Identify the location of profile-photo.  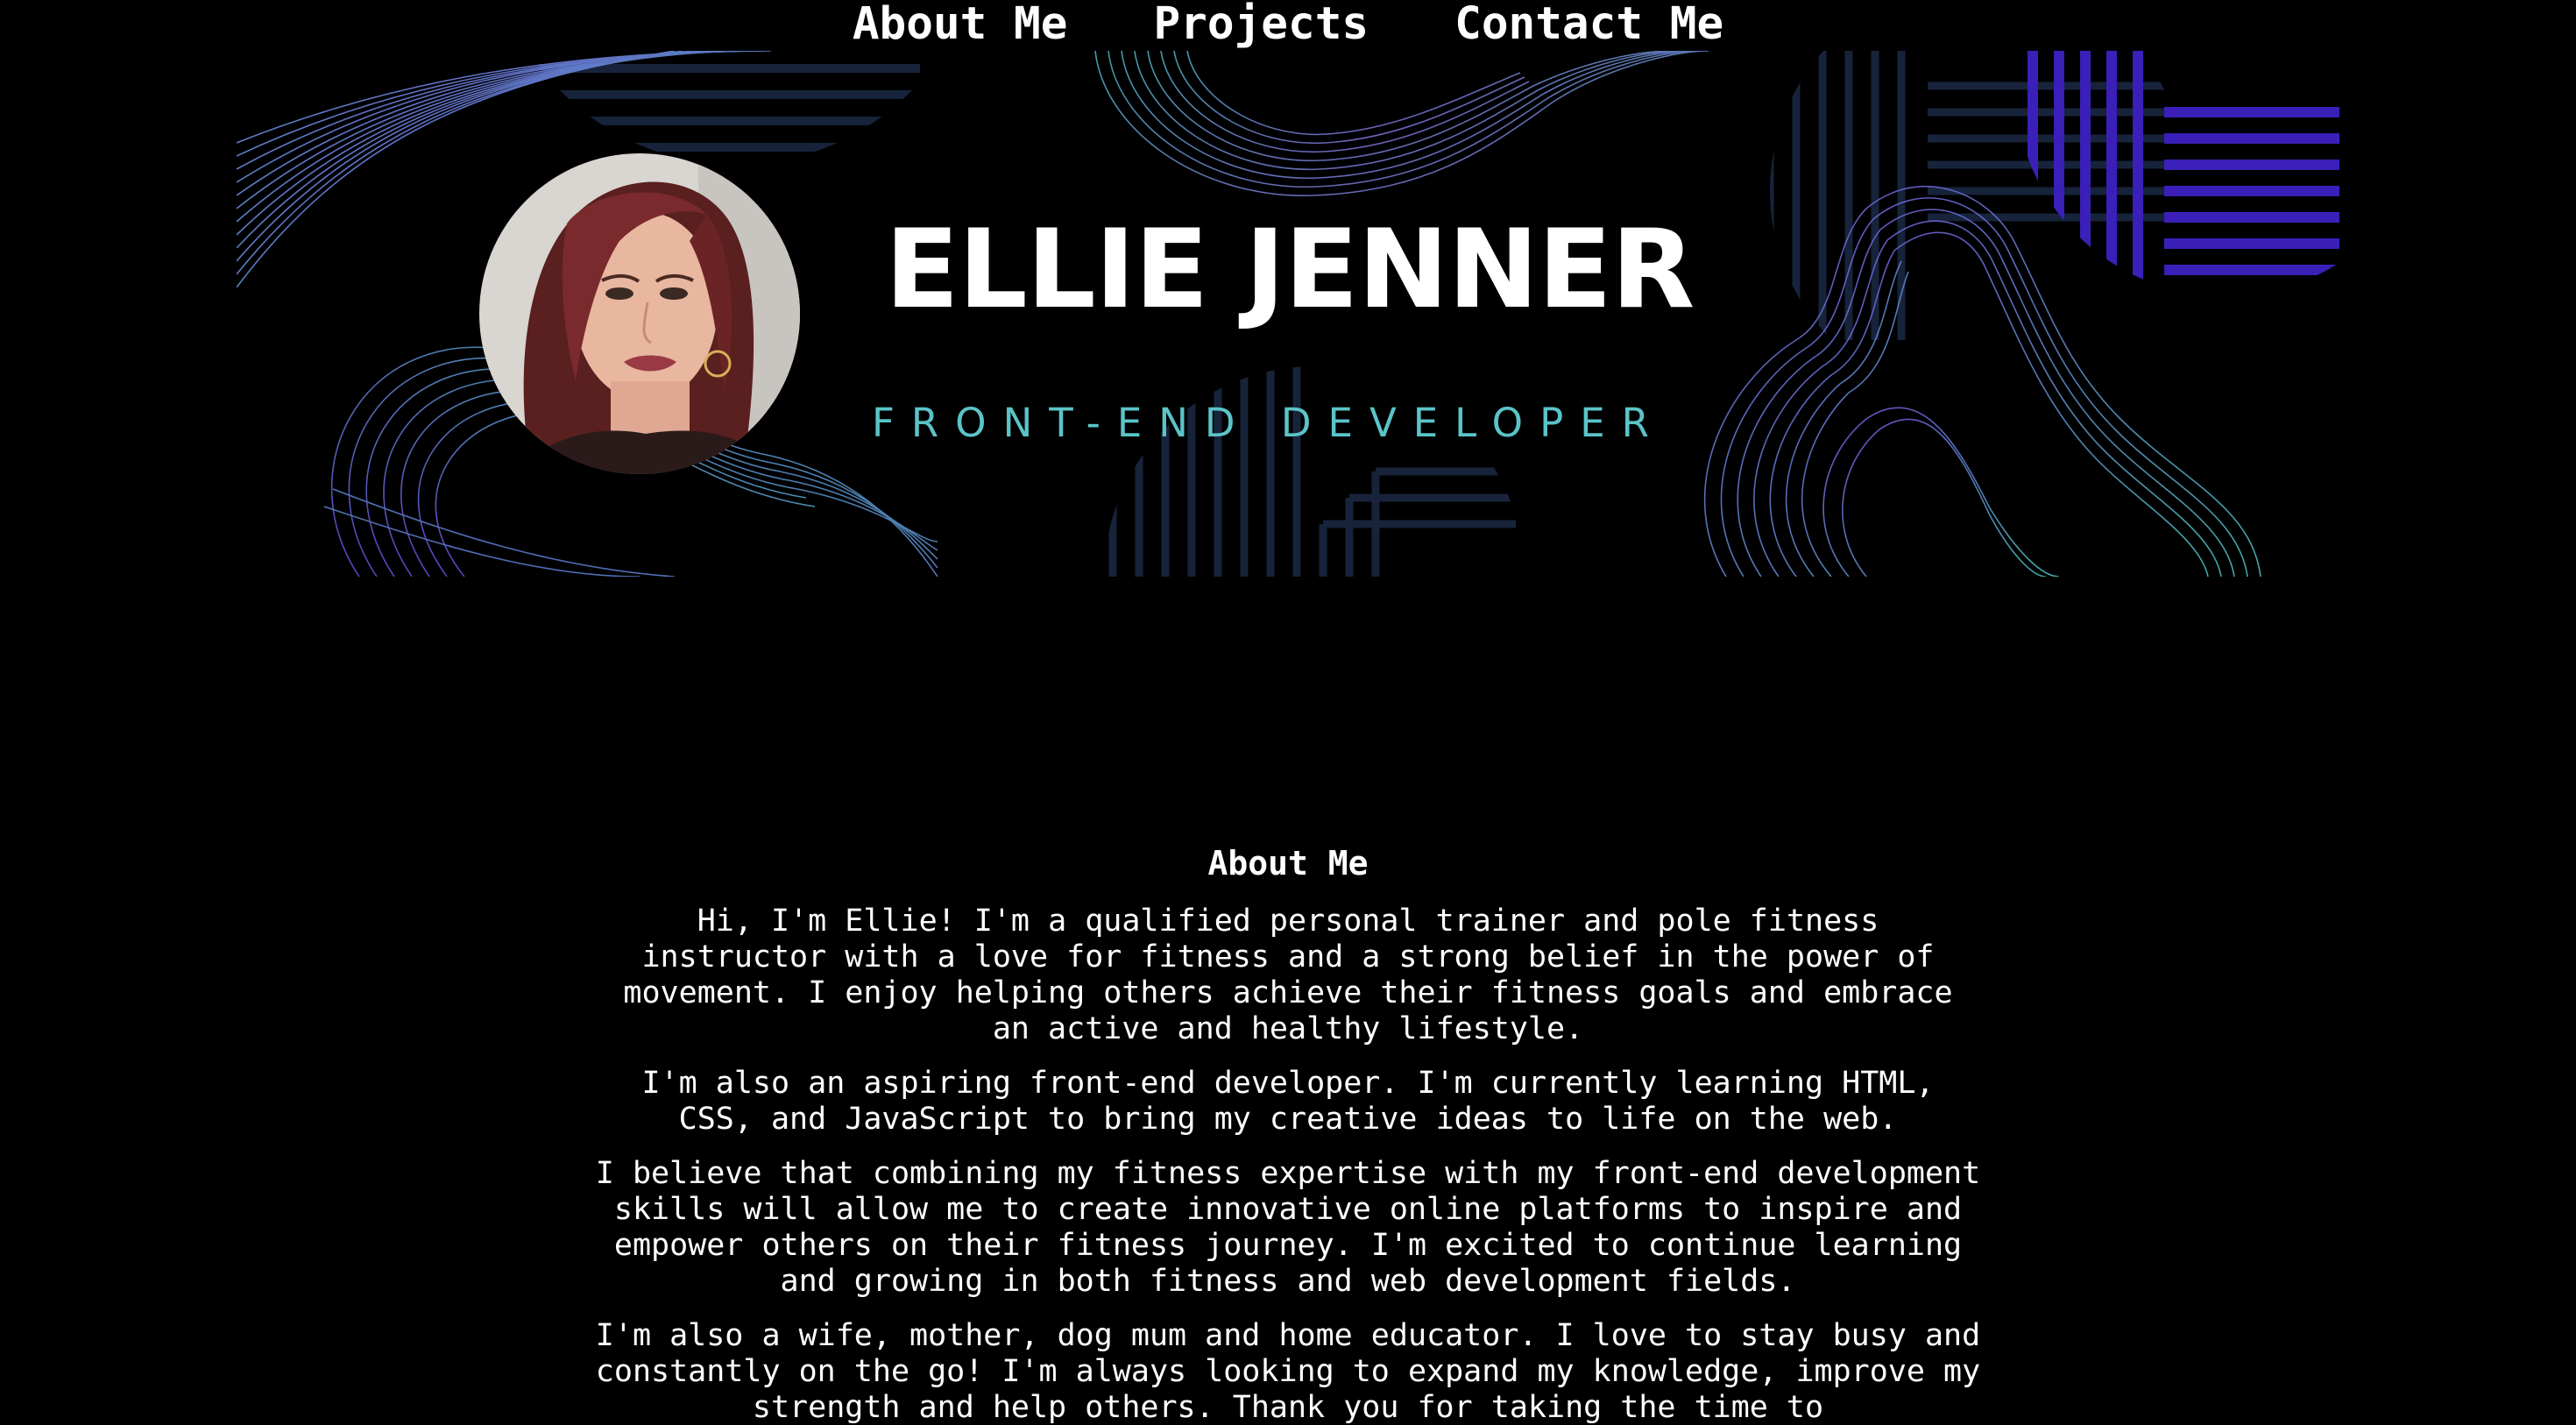
(639, 313).